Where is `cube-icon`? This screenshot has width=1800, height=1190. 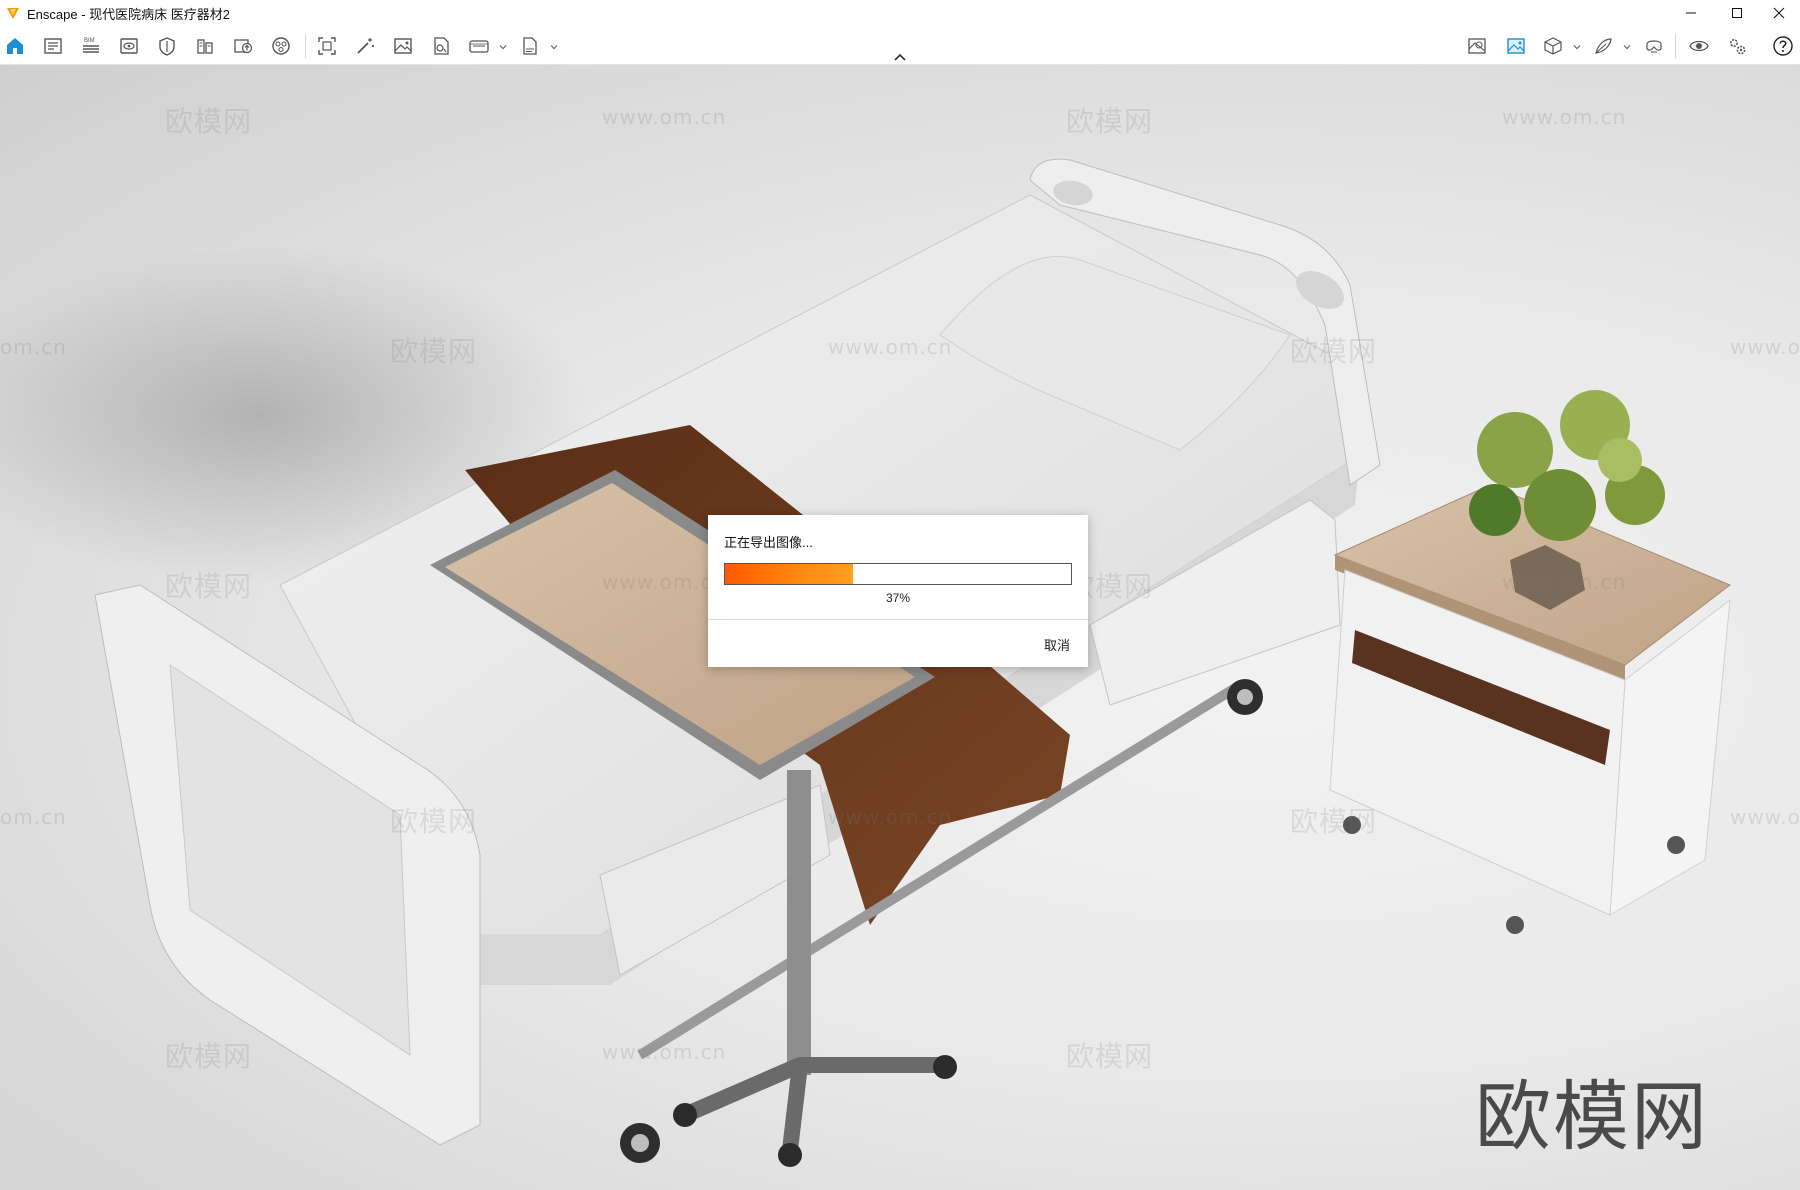
cube-icon is located at coordinates (1553, 46).